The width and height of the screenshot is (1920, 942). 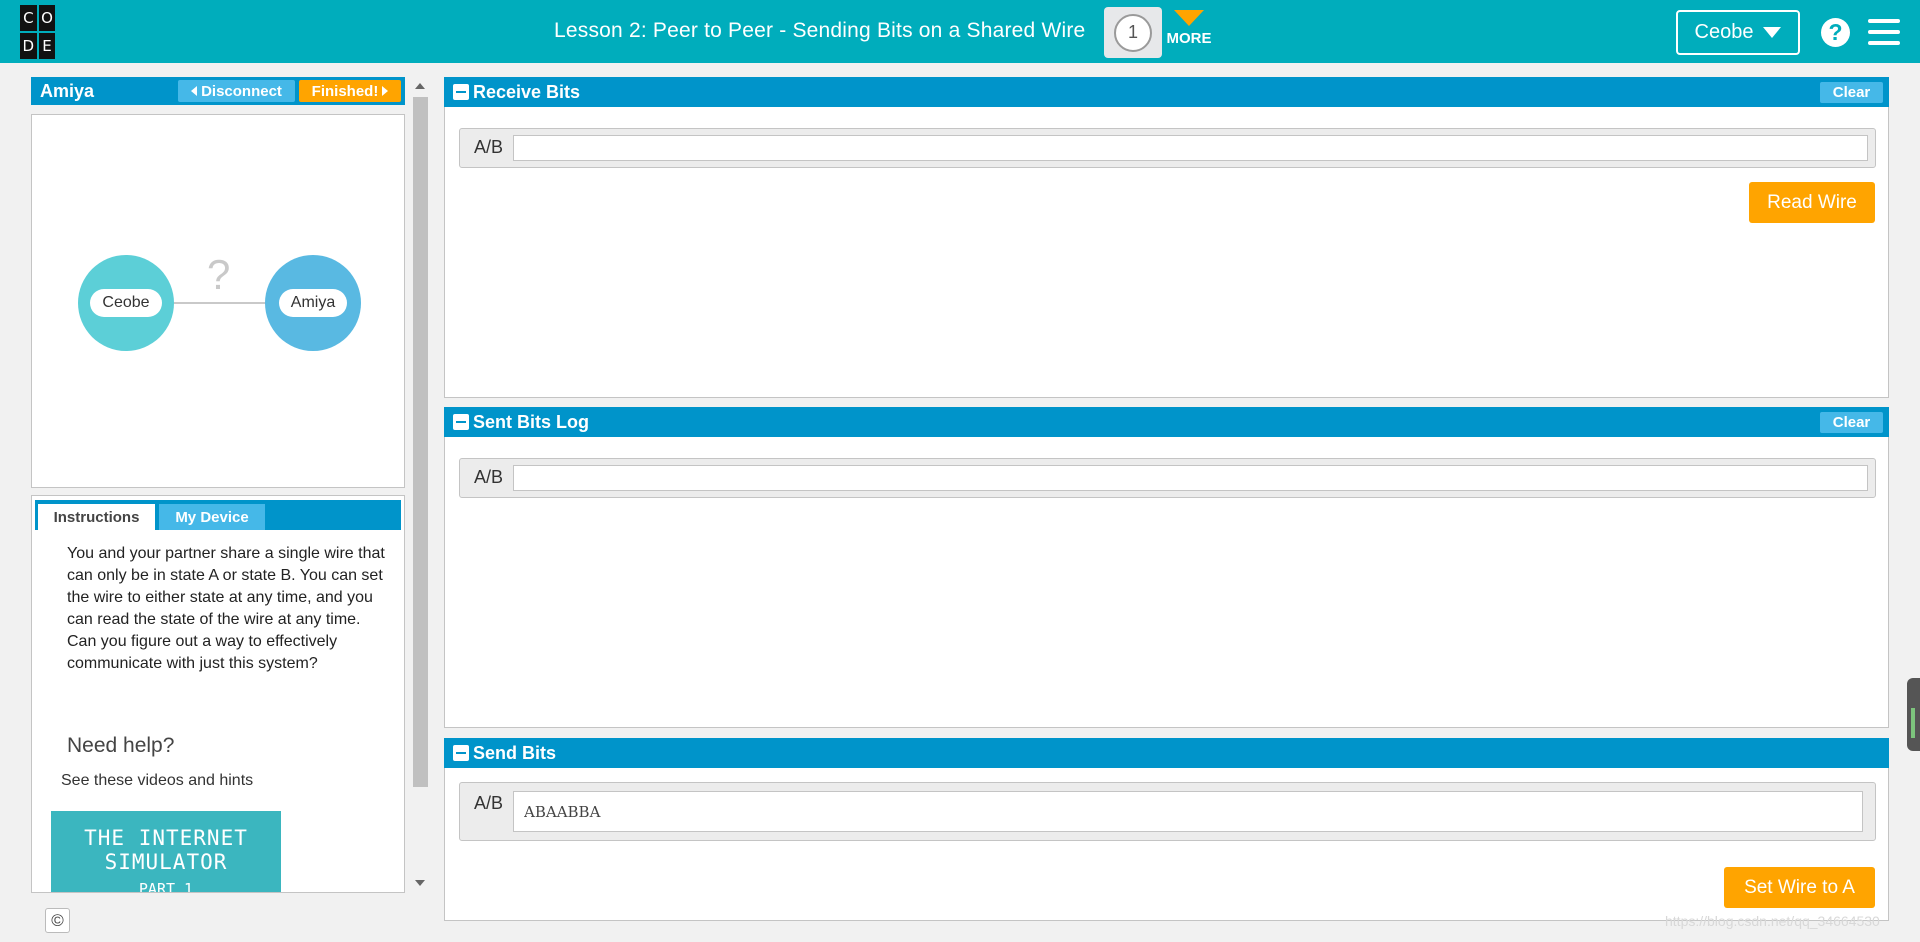 I want to click on finished-button: Finished!, so click(x=350, y=91).